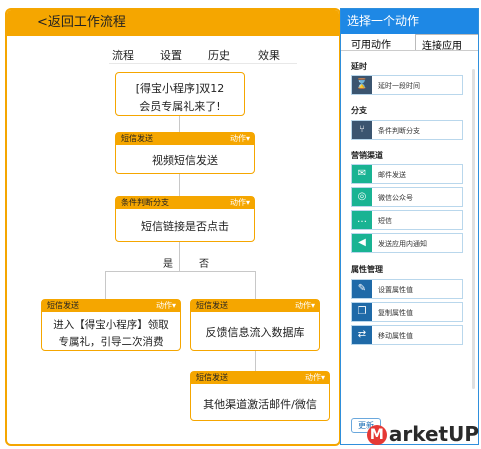 This screenshot has height=449, width=481. Describe the element at coordinates (359, 66) in the screenshot. I see `section-title-delay: 延时` at that location.